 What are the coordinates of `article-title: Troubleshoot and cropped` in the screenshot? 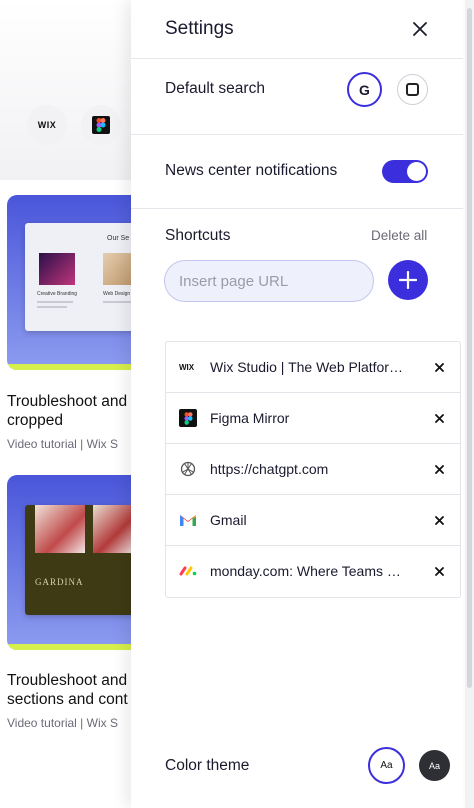 It's located at (72, 411).